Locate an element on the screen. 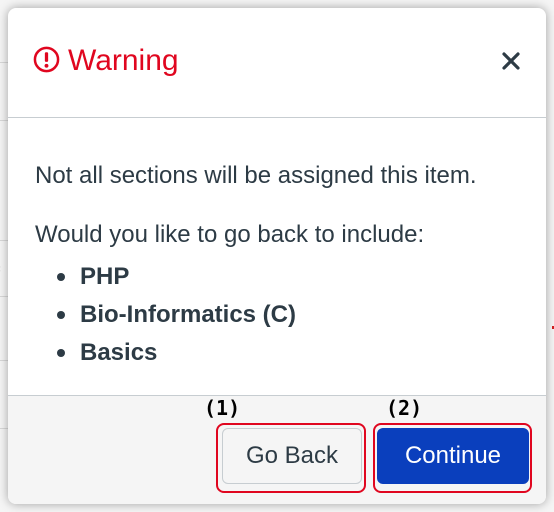  close-icon is located at coordinates (511, 61).